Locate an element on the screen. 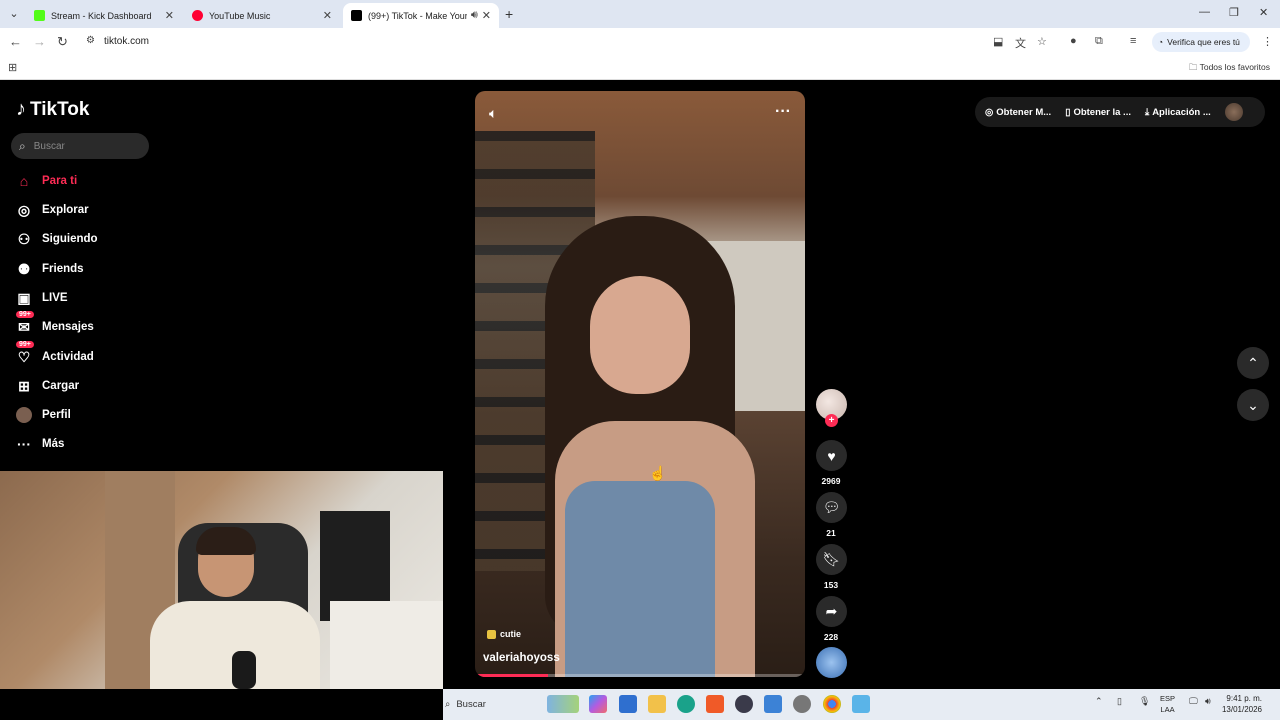 This screenshot has width=1280, height=720. video-tag: cutie is located at coordinates (504, 634).